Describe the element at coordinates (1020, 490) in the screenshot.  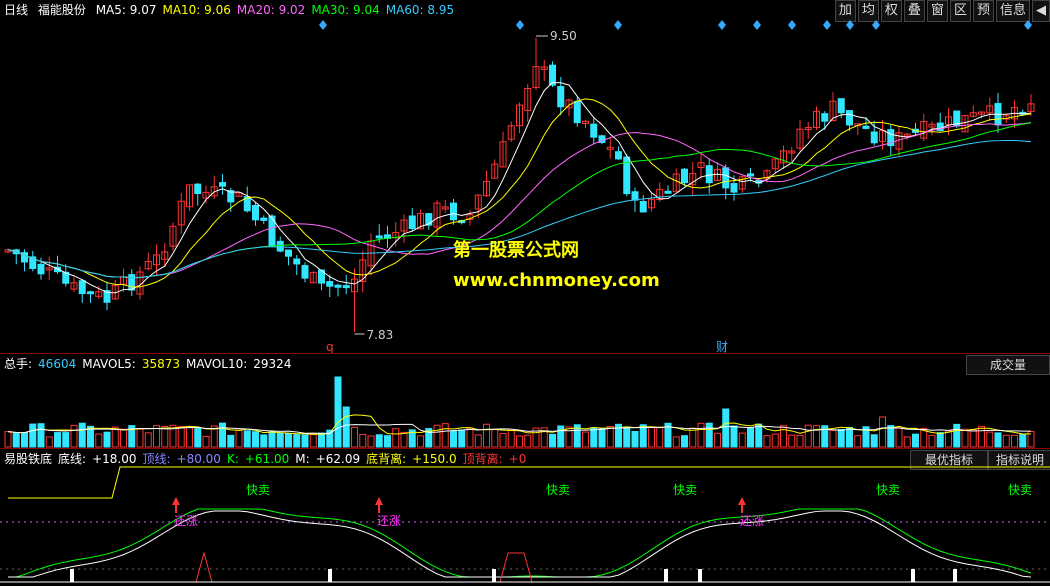
I see `sell-signal-4: 快卖` at that location.